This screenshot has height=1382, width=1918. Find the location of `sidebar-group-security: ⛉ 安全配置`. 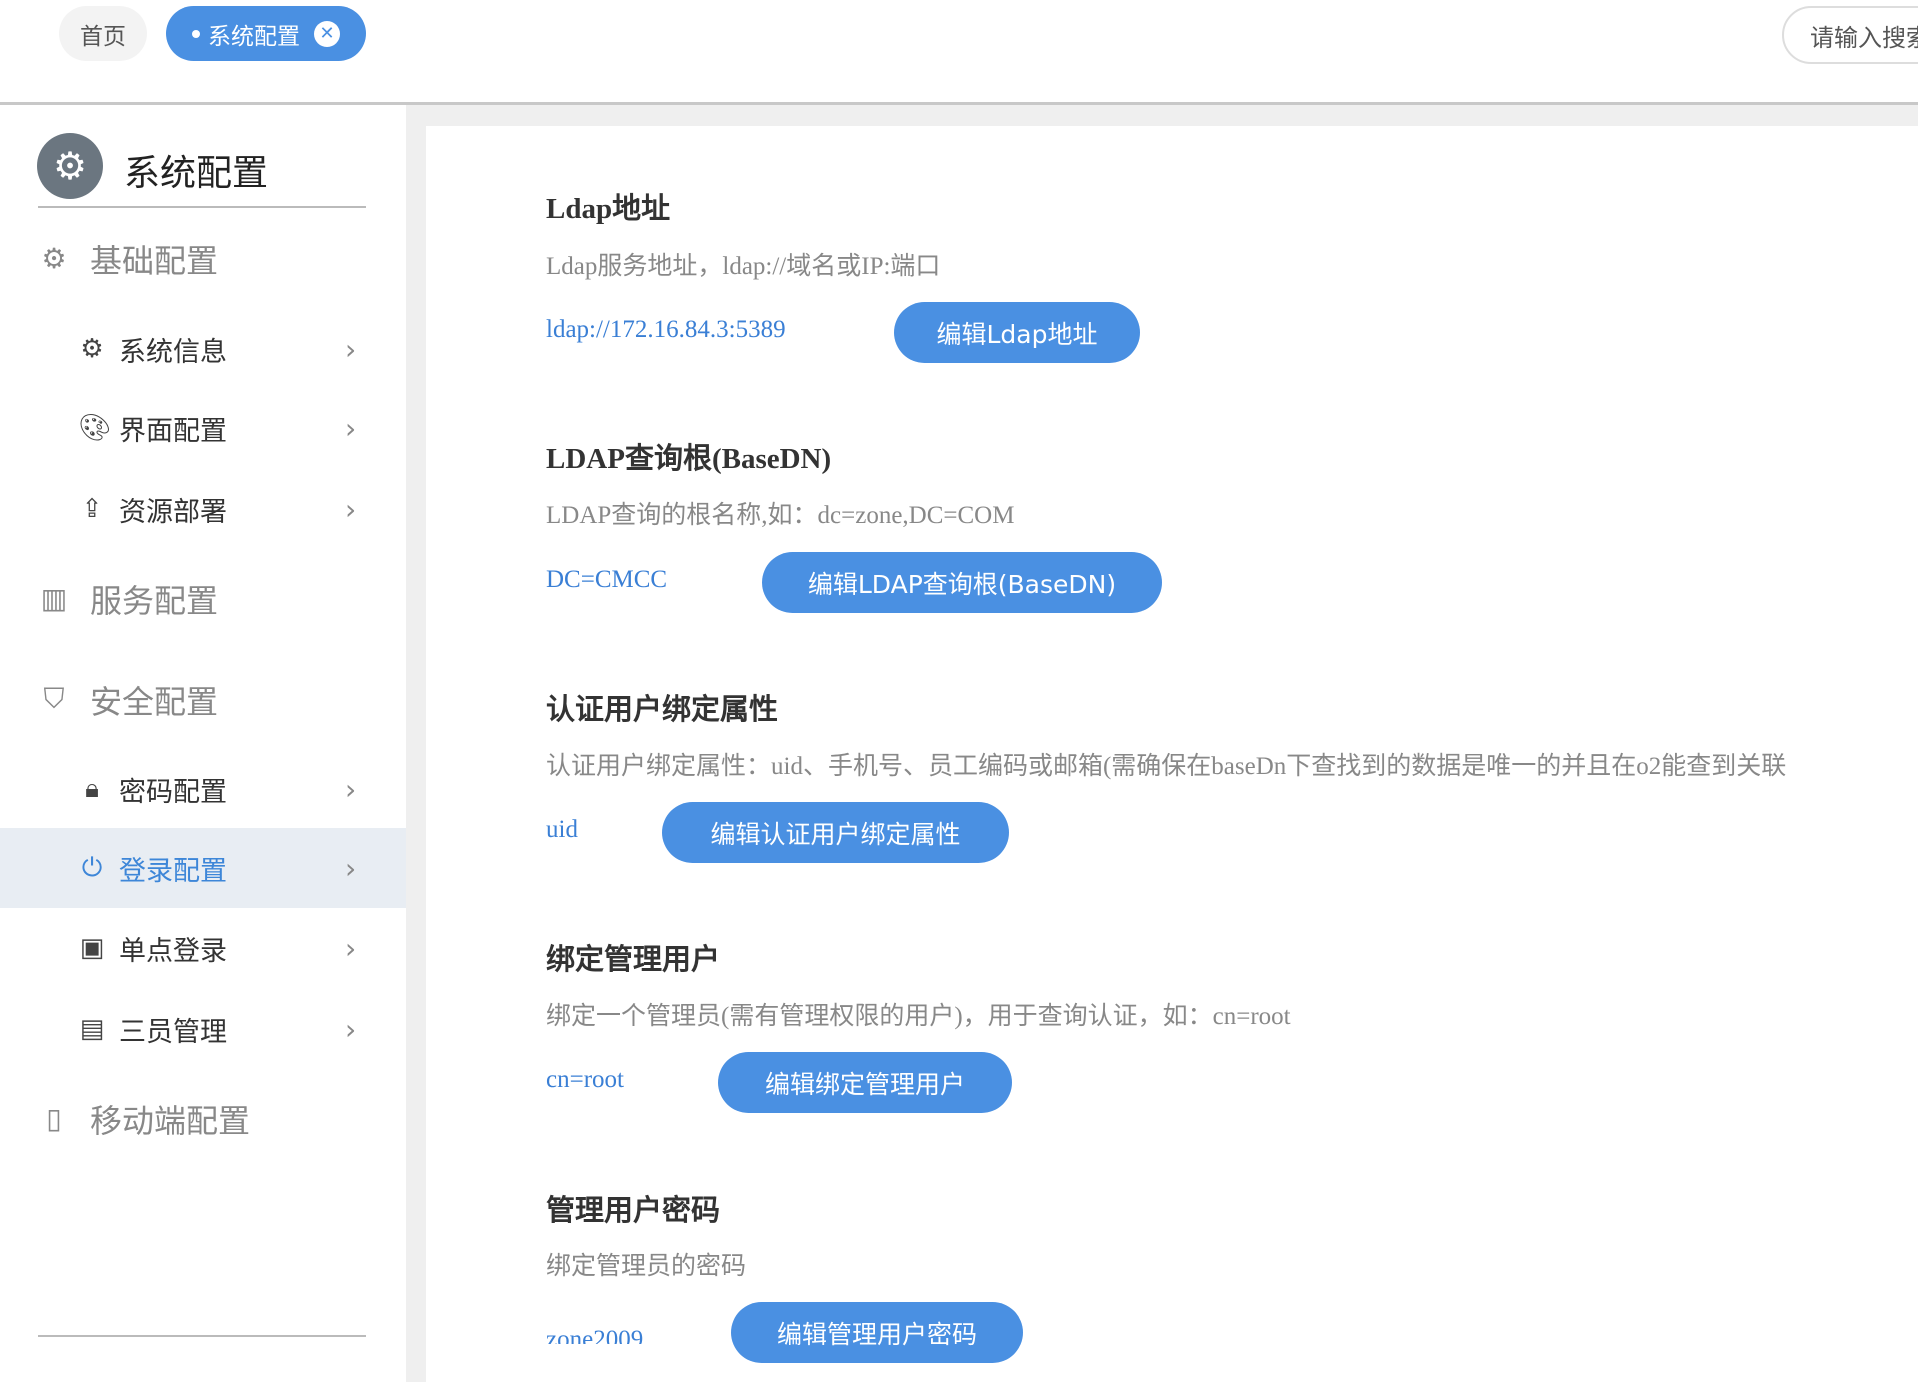

sidebar-group-security: ⛉ 安全配置 is located at coordinates (128, 700).